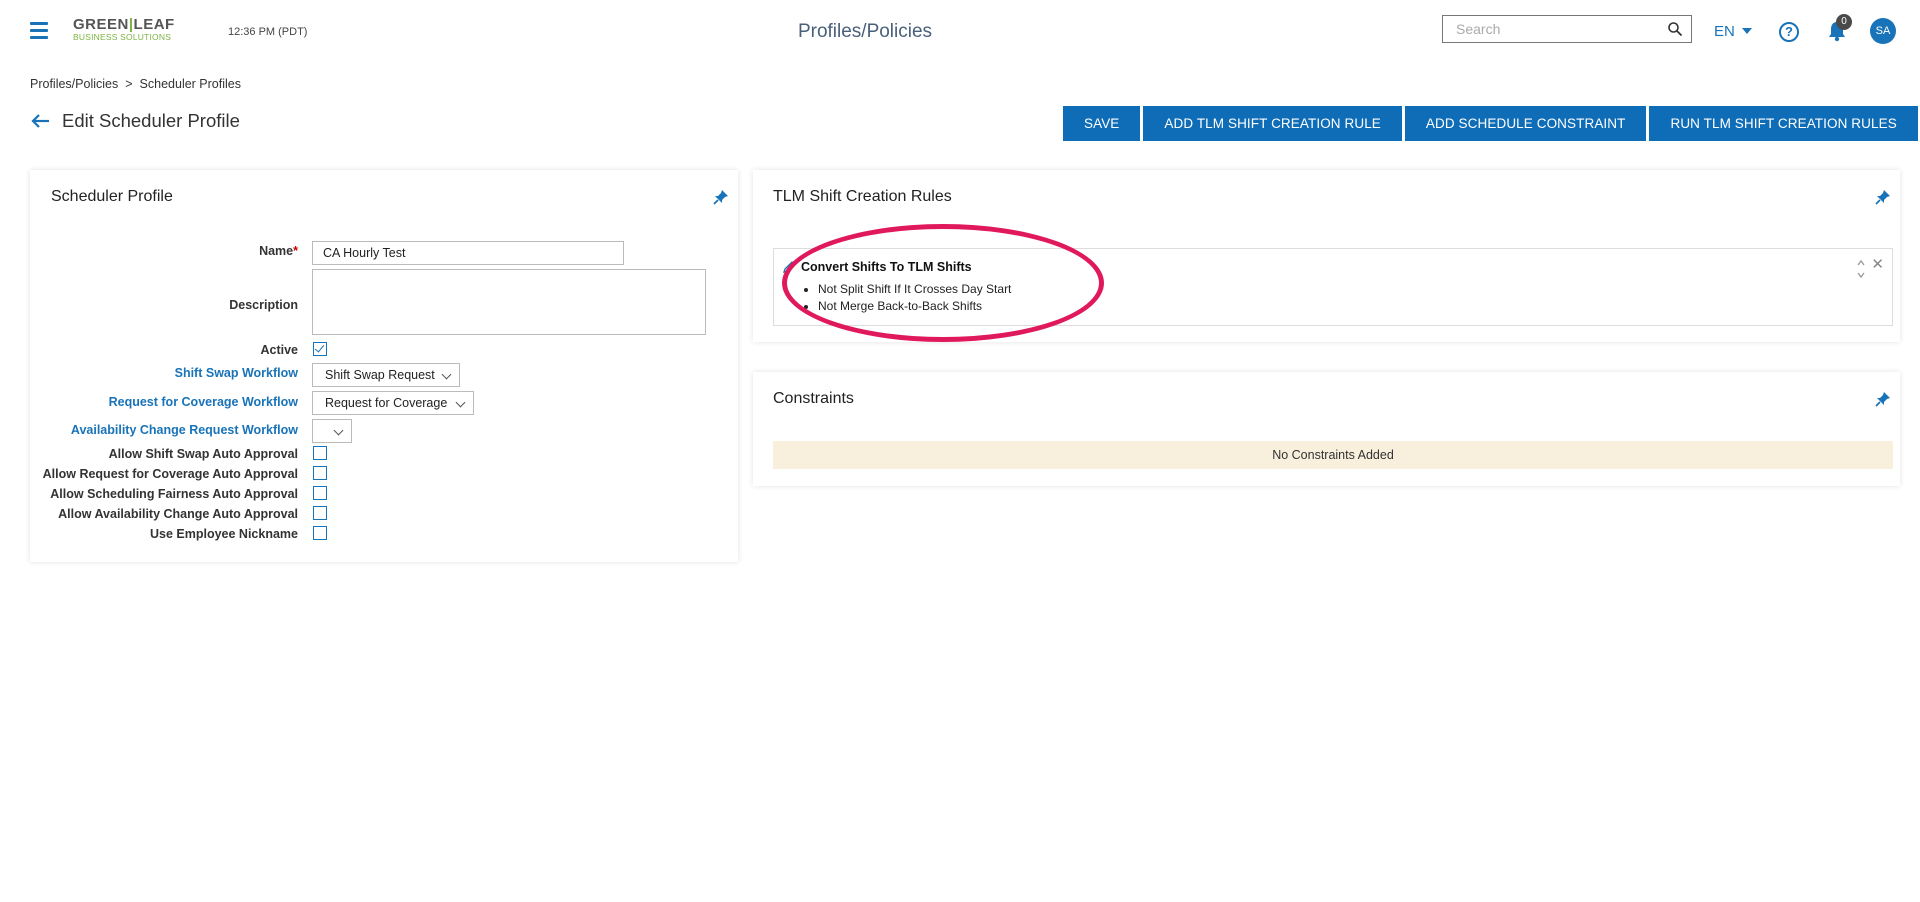  What do you see at coordinates (203, 402) in the screenshot?
I see `request-for-coverage-workflow-label: Request for Coverage Workflow` at bounding box center [203, 402].